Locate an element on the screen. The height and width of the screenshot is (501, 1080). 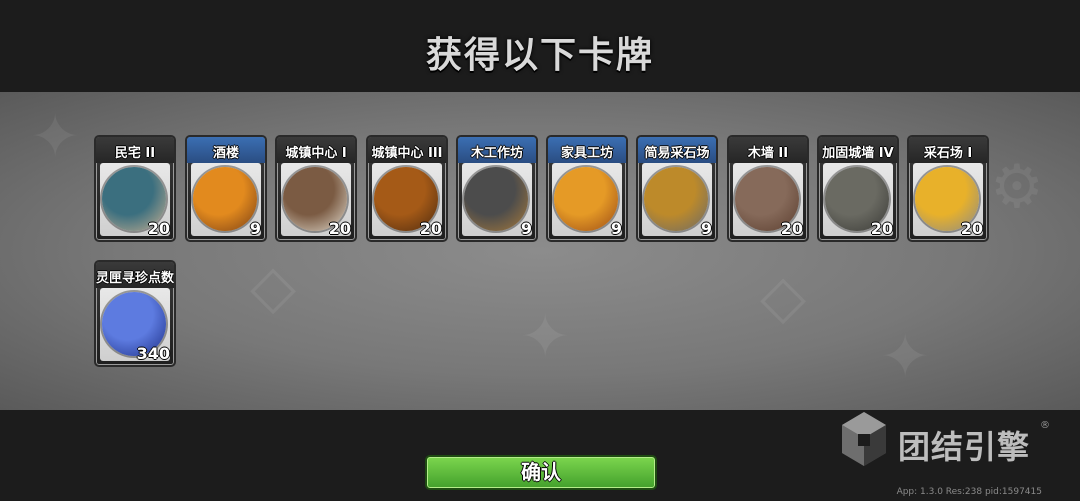
brand-text: 团结引擎 is located at coordinates (964, 447).